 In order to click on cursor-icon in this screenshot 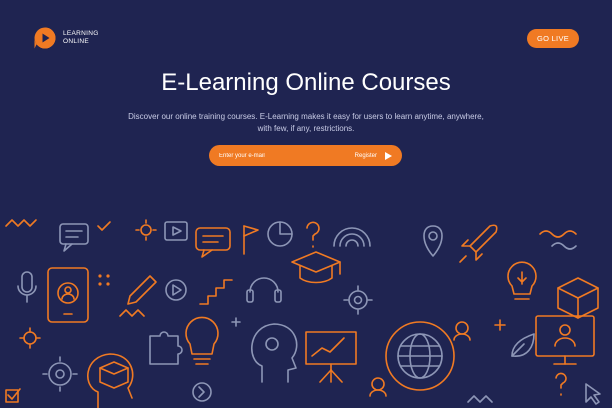, I will do `click(593, 394)`.